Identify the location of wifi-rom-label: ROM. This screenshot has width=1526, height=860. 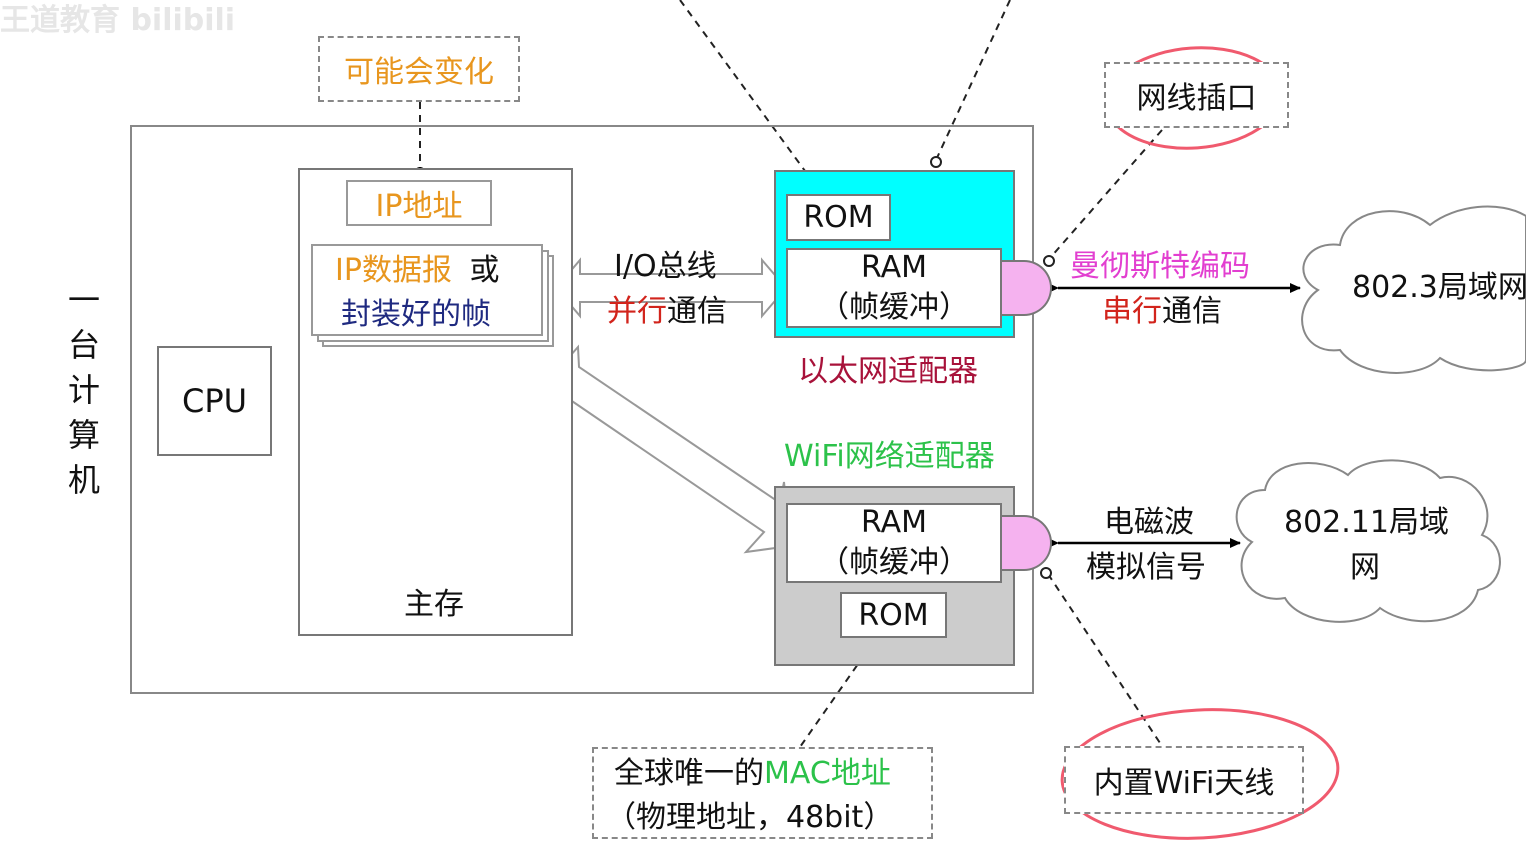
(893, 615).